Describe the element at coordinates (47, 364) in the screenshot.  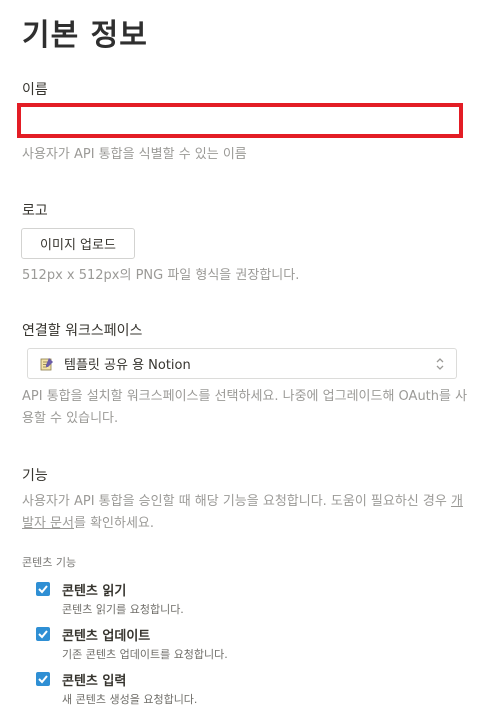
I see `notion-template-icon` at that location.